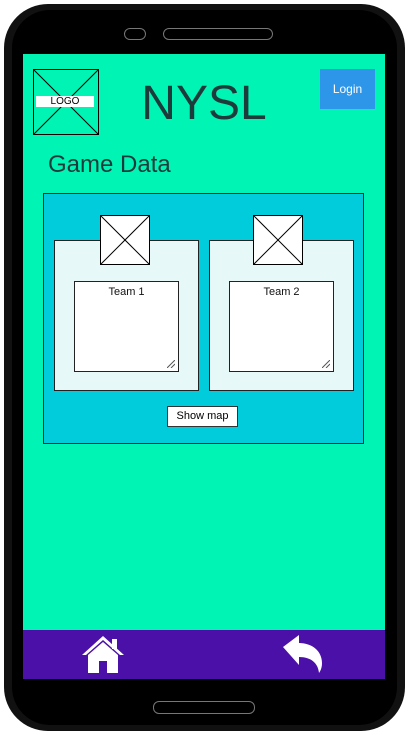  What do you see at coordinates (202, 416) in the screenshot?
I see `show-map-button: Show map` at bounding box center [202, 416].